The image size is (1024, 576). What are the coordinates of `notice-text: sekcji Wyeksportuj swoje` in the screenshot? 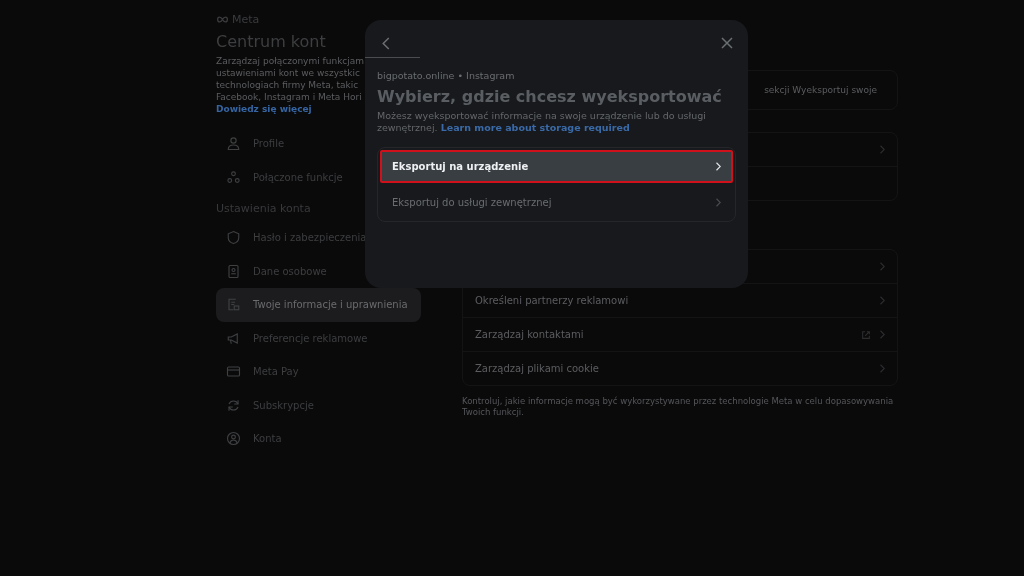 It's located at (820, 90).